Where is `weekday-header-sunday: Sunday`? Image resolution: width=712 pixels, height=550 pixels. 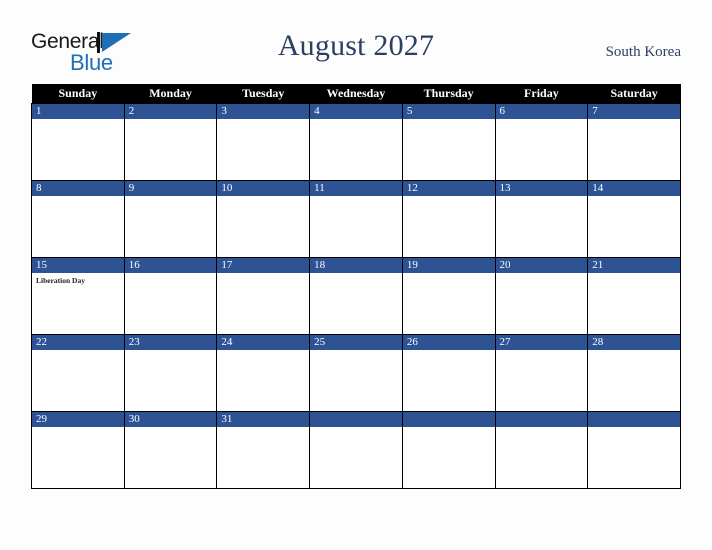 weekday-header-sunday: Sunday is located at coordinates (78, 94).